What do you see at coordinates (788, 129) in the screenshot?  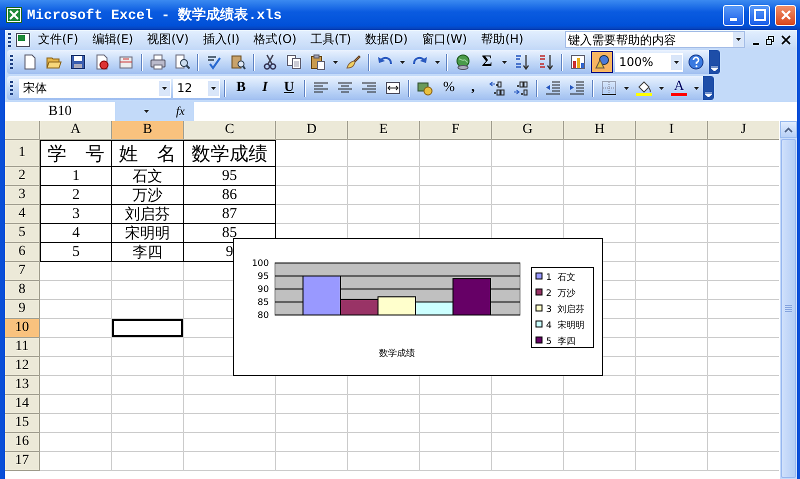 I see `scroll-up-button` at bounding box center [788, 129].